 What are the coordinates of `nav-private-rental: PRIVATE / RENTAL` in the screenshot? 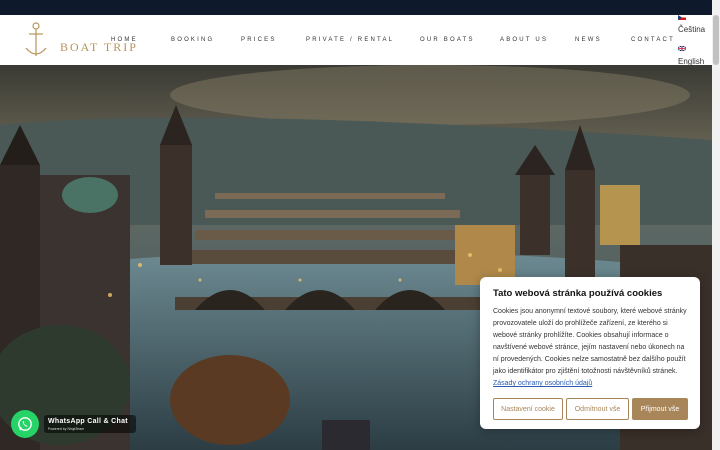 It's located at (350, 40).